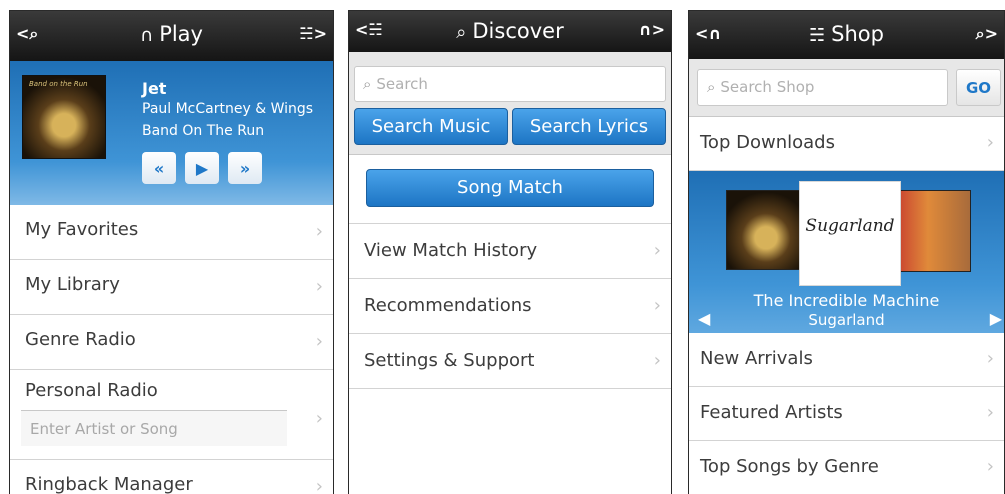 This screenshot has width=1005, height=494. I want to click on menu-item-label: Settings & Support, so click(449, 360).